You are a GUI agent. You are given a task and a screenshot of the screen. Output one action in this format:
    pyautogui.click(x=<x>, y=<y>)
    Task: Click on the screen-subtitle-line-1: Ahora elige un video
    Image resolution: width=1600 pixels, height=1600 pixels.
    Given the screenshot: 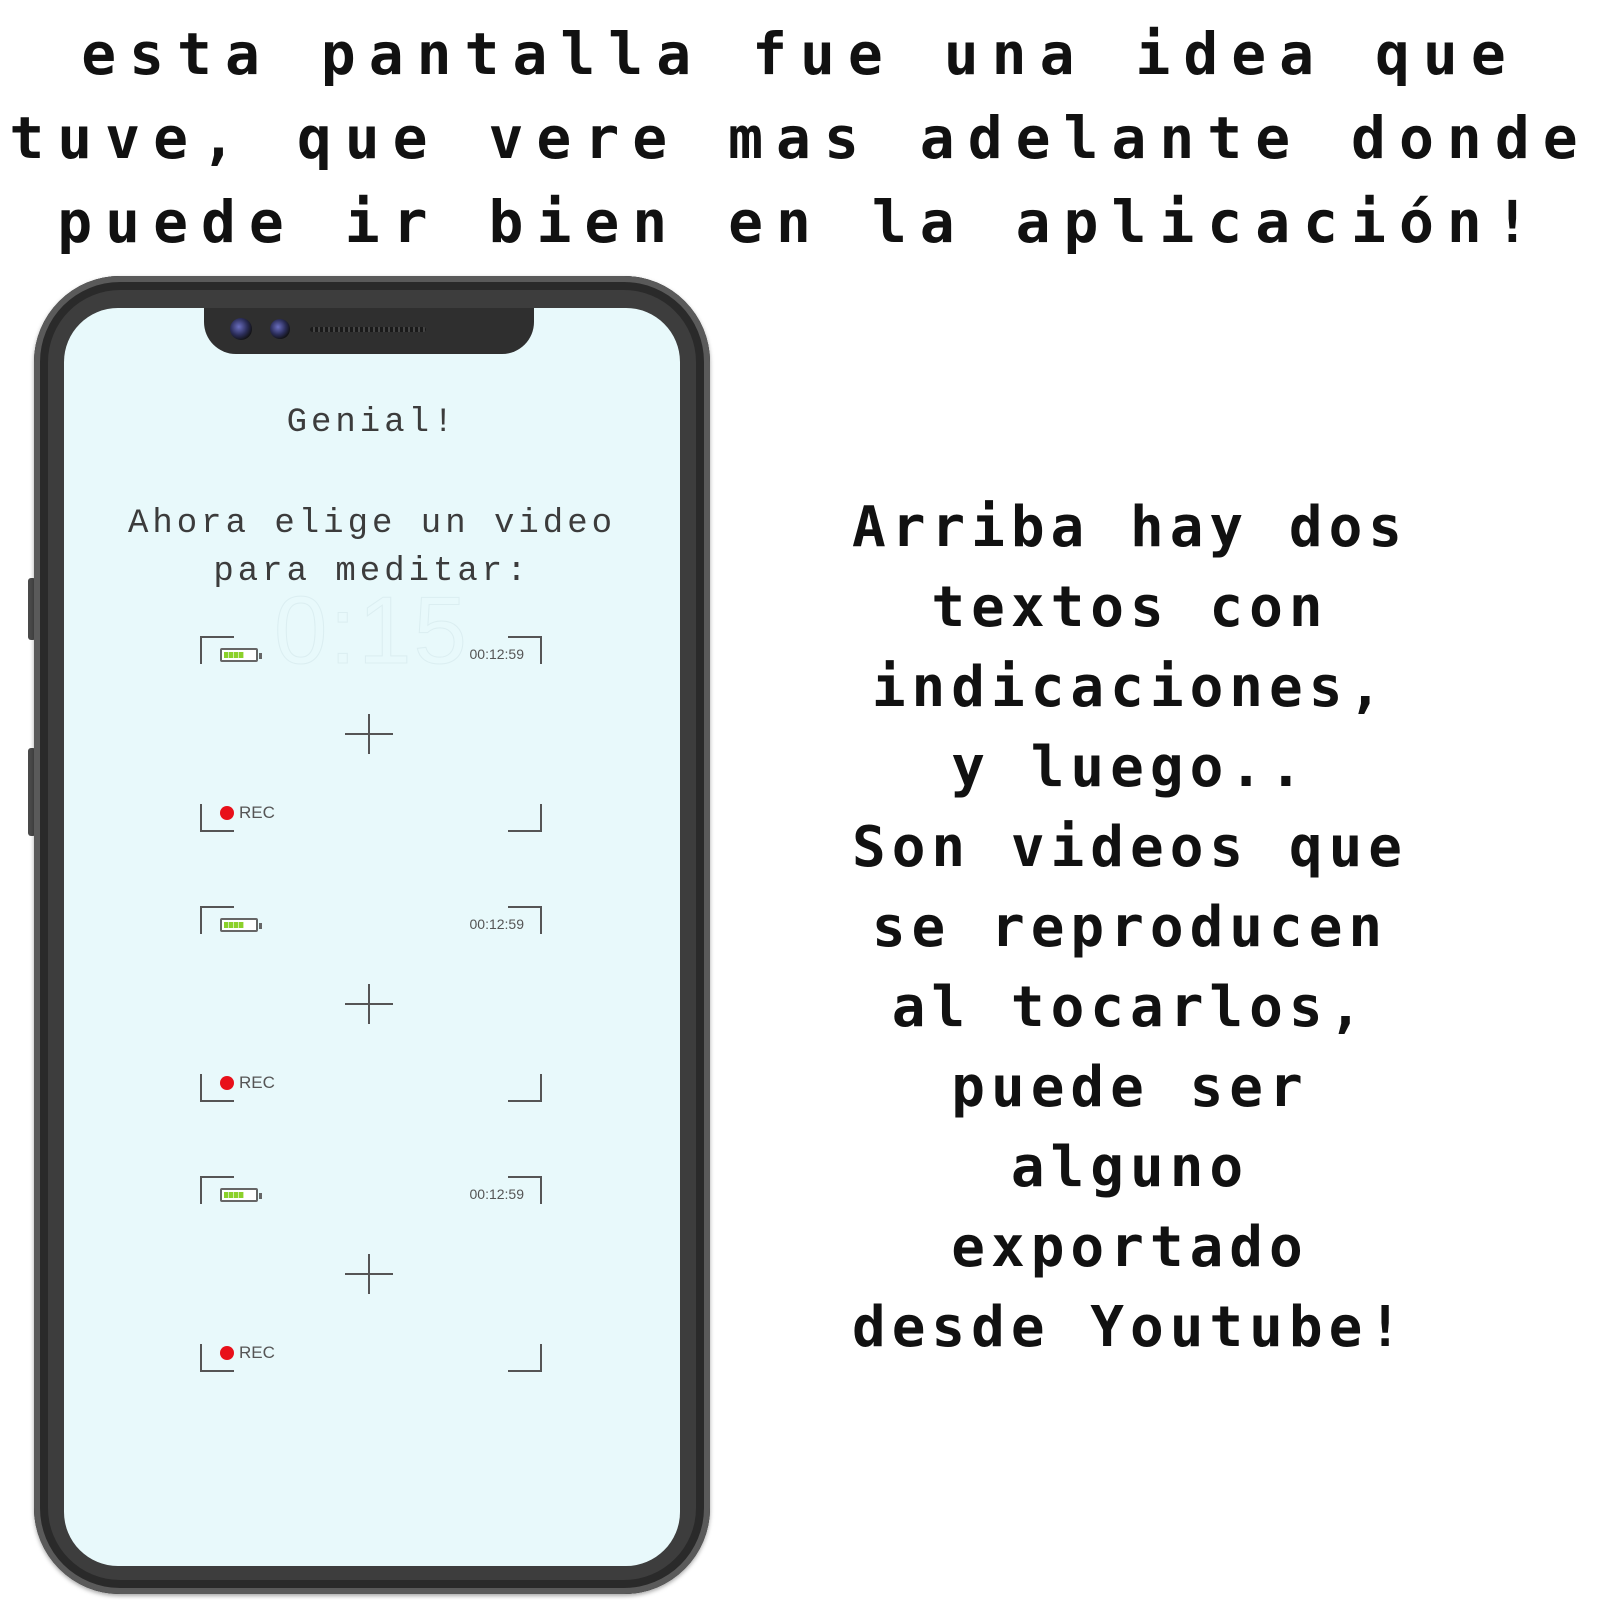 What is the action you would take?
    pyautogui.click(x=372, y=524)
    